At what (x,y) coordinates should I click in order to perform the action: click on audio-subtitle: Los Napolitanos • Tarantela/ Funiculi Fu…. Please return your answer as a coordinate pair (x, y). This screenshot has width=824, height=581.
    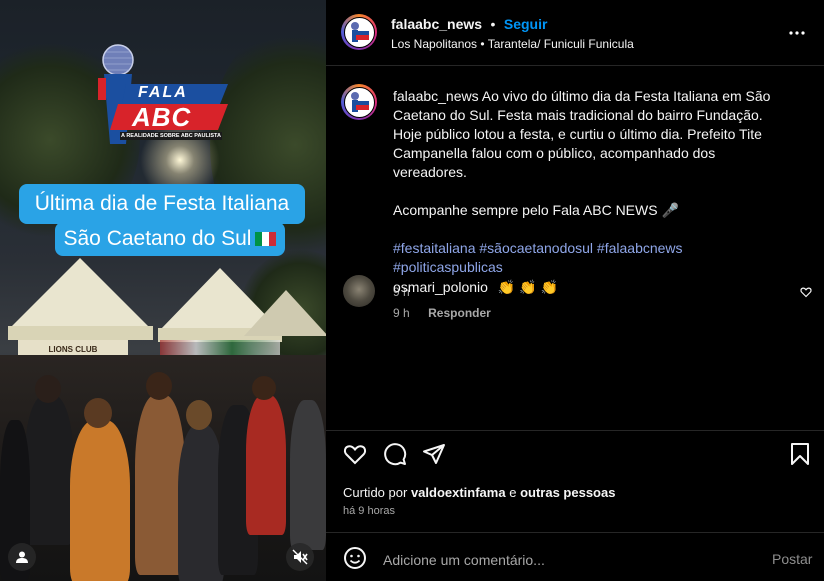
    Looking at the image, I should click on (512, 44).